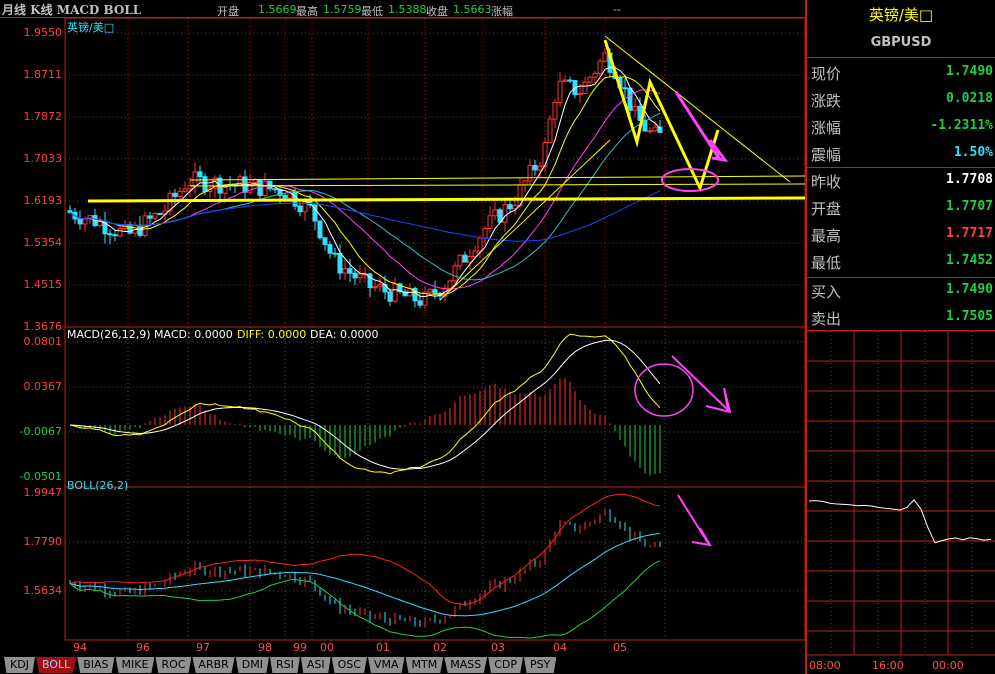  I want to click on intraday-chart: 08:00 16:00 00:00, so click(901, 502).